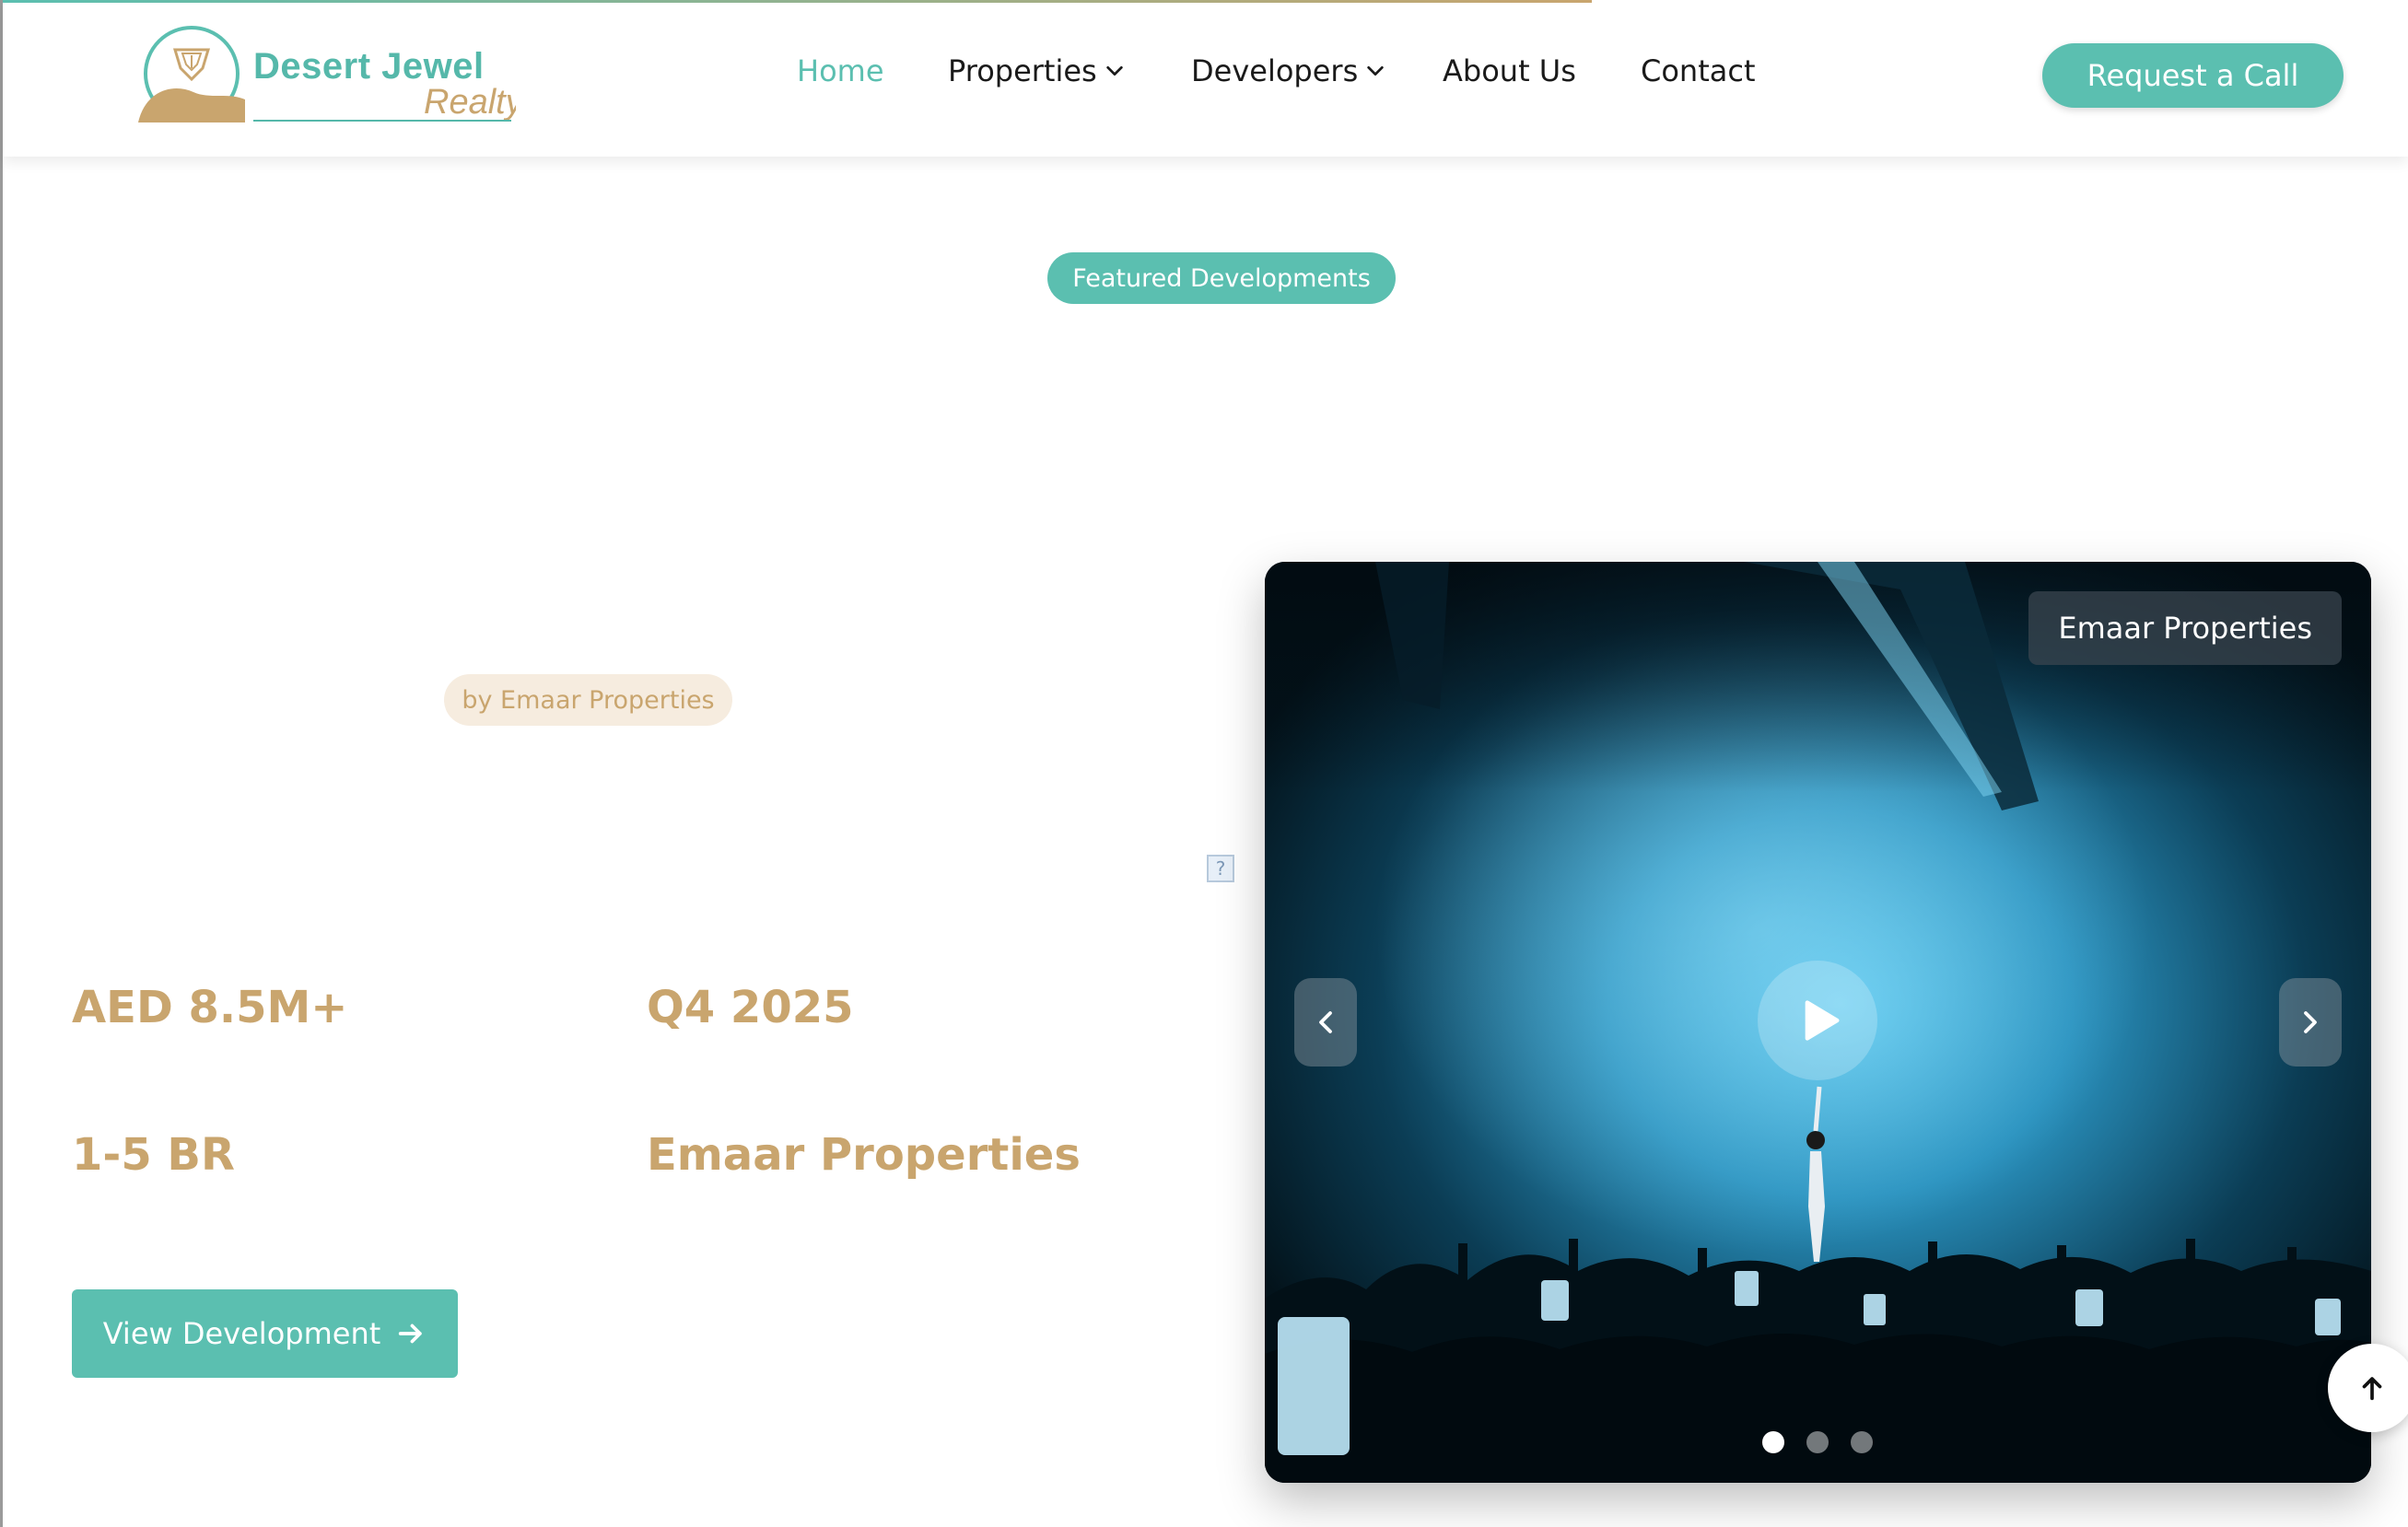 Image resolution: width=2408 pixels, height=1527 pixels. I want to click on brand-tagline: Realty, so click(470, 102).